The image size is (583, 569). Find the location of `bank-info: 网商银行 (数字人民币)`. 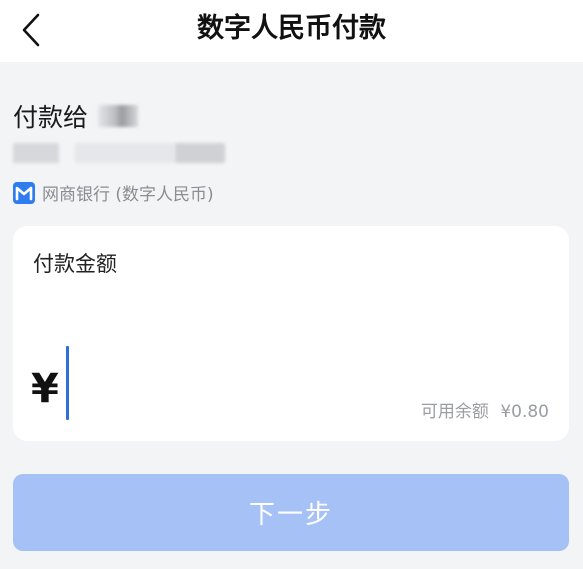

bank-info: 网商银行 (数字人民币) is located at coordinates (113, 192).